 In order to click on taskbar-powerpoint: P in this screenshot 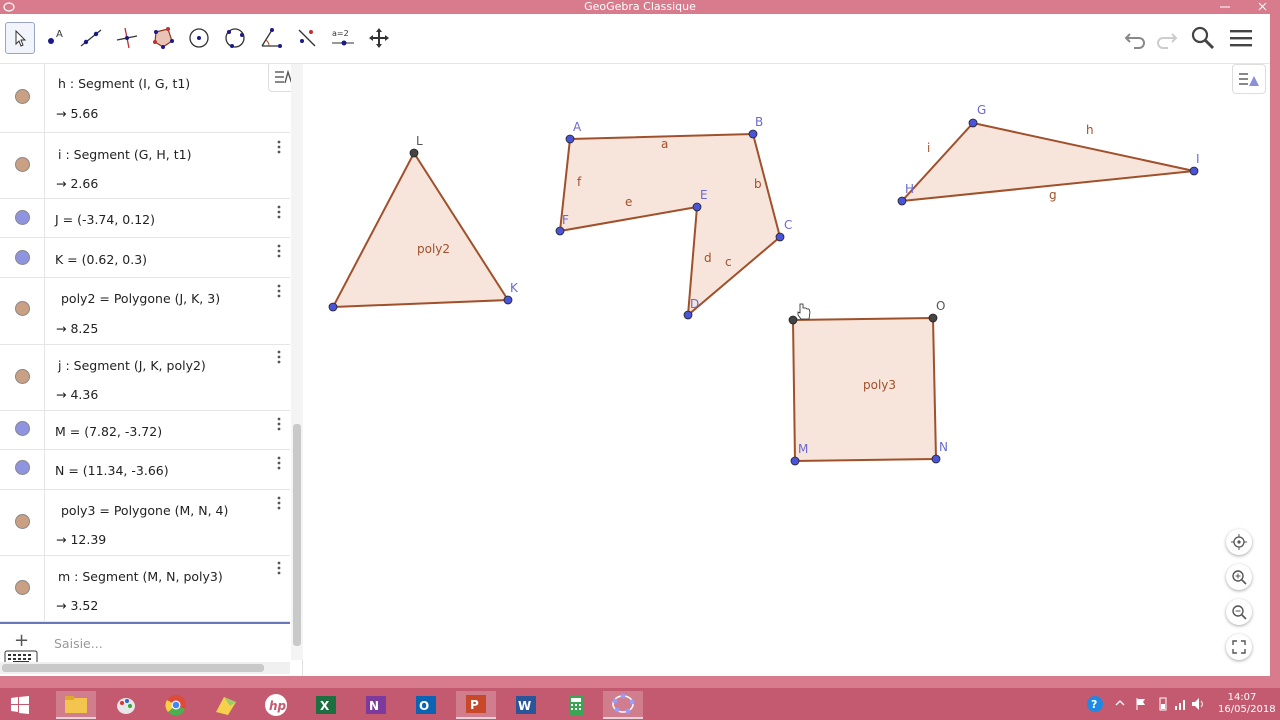, I will do `click(476, 705)`.